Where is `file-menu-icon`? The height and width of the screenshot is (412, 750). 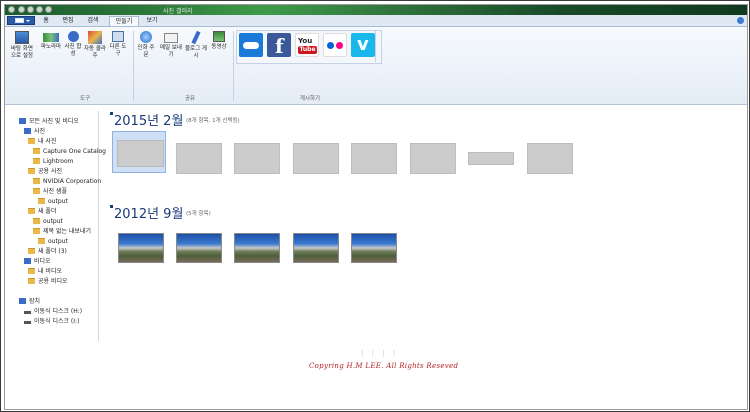 file-menu-icon is located at coordinates (19, 20).